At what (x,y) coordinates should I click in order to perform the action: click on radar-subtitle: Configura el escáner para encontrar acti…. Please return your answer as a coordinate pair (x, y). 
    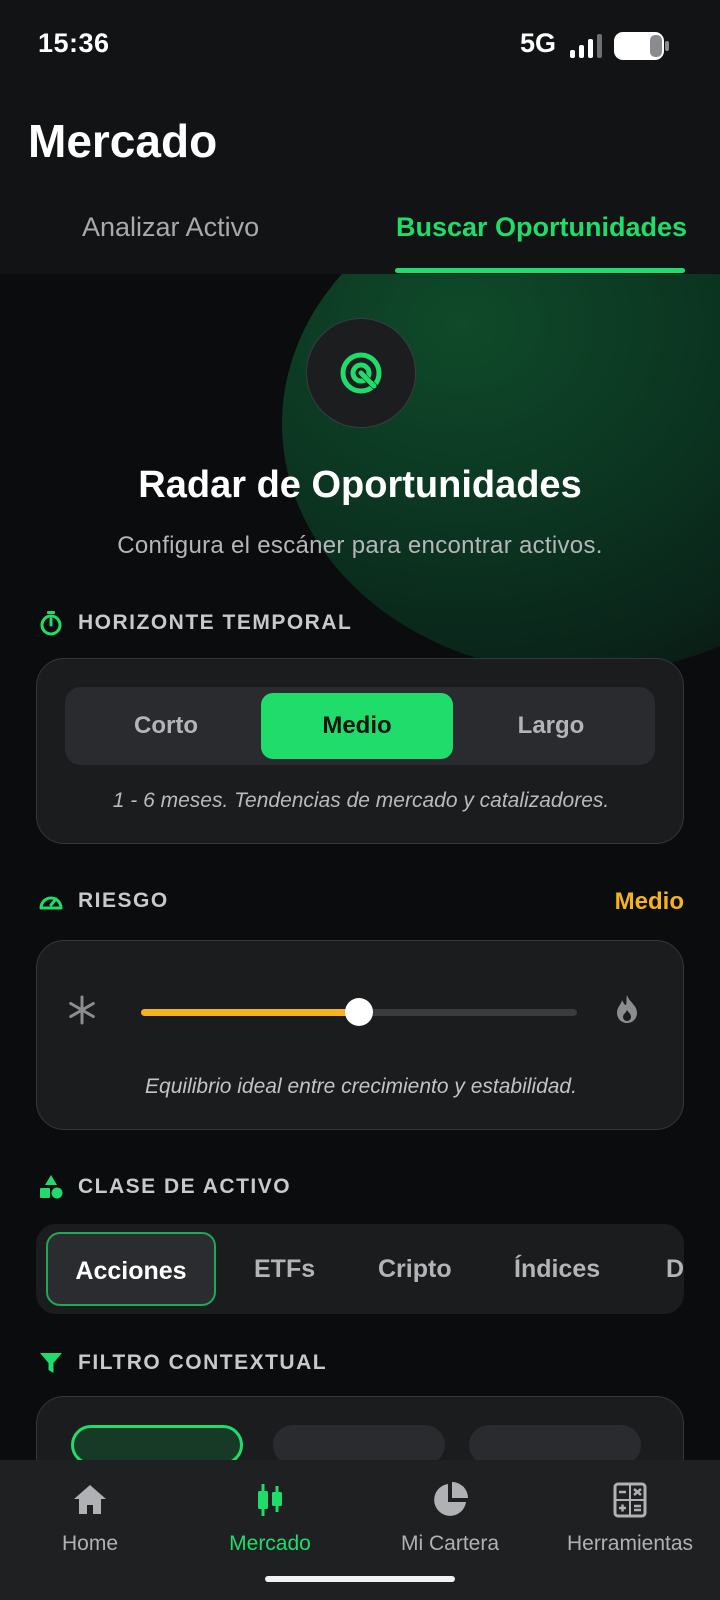
    Looking at the image, I should click on (360, 545).